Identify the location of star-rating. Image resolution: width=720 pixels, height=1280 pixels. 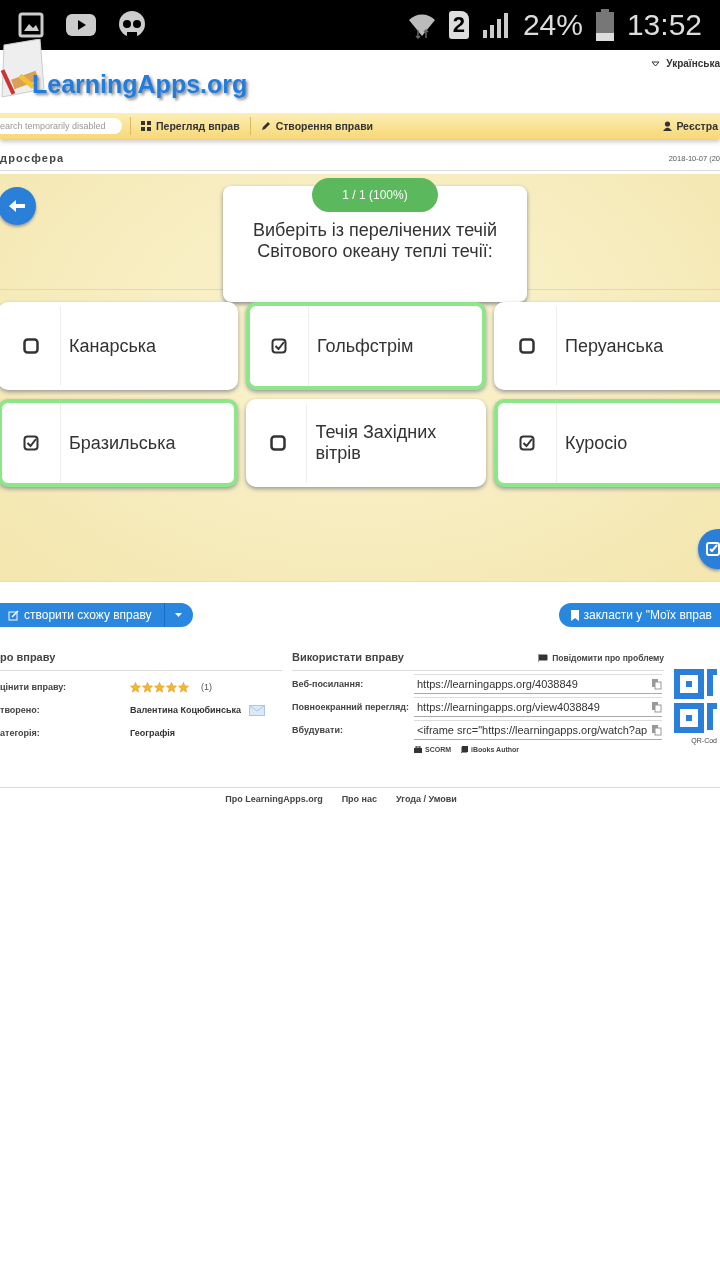
(159, 687).